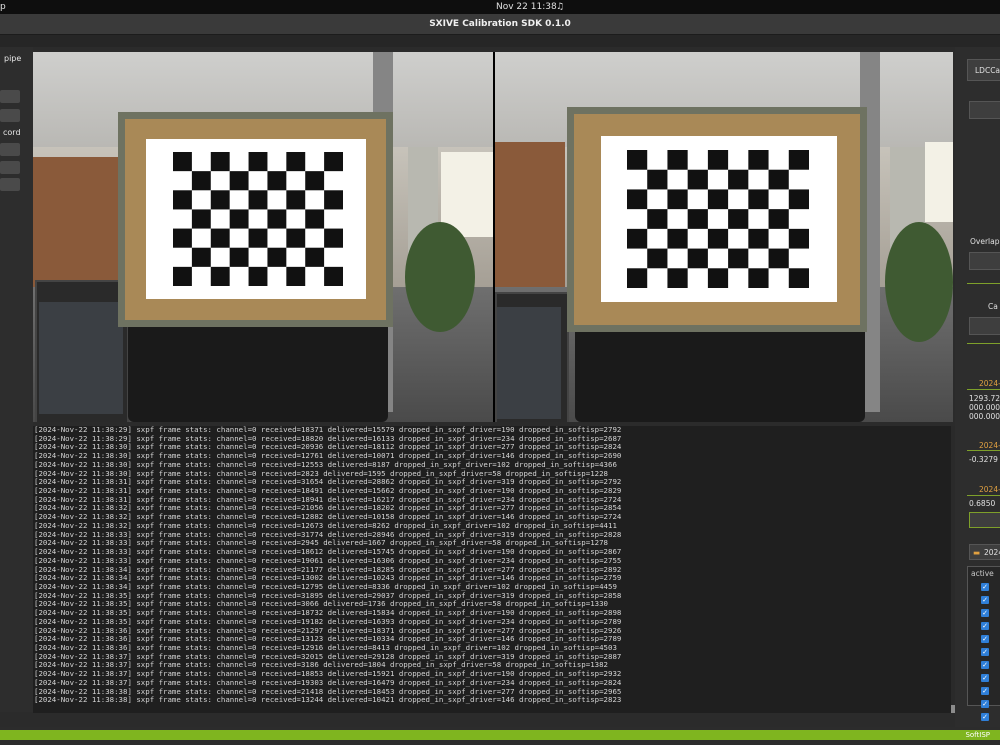 The width and height of the screenshot is (1000, 745). What do you see at coordinates (984, 110) in the screenshot?
I see `right-panel-button` at bounding box center [984, 110].